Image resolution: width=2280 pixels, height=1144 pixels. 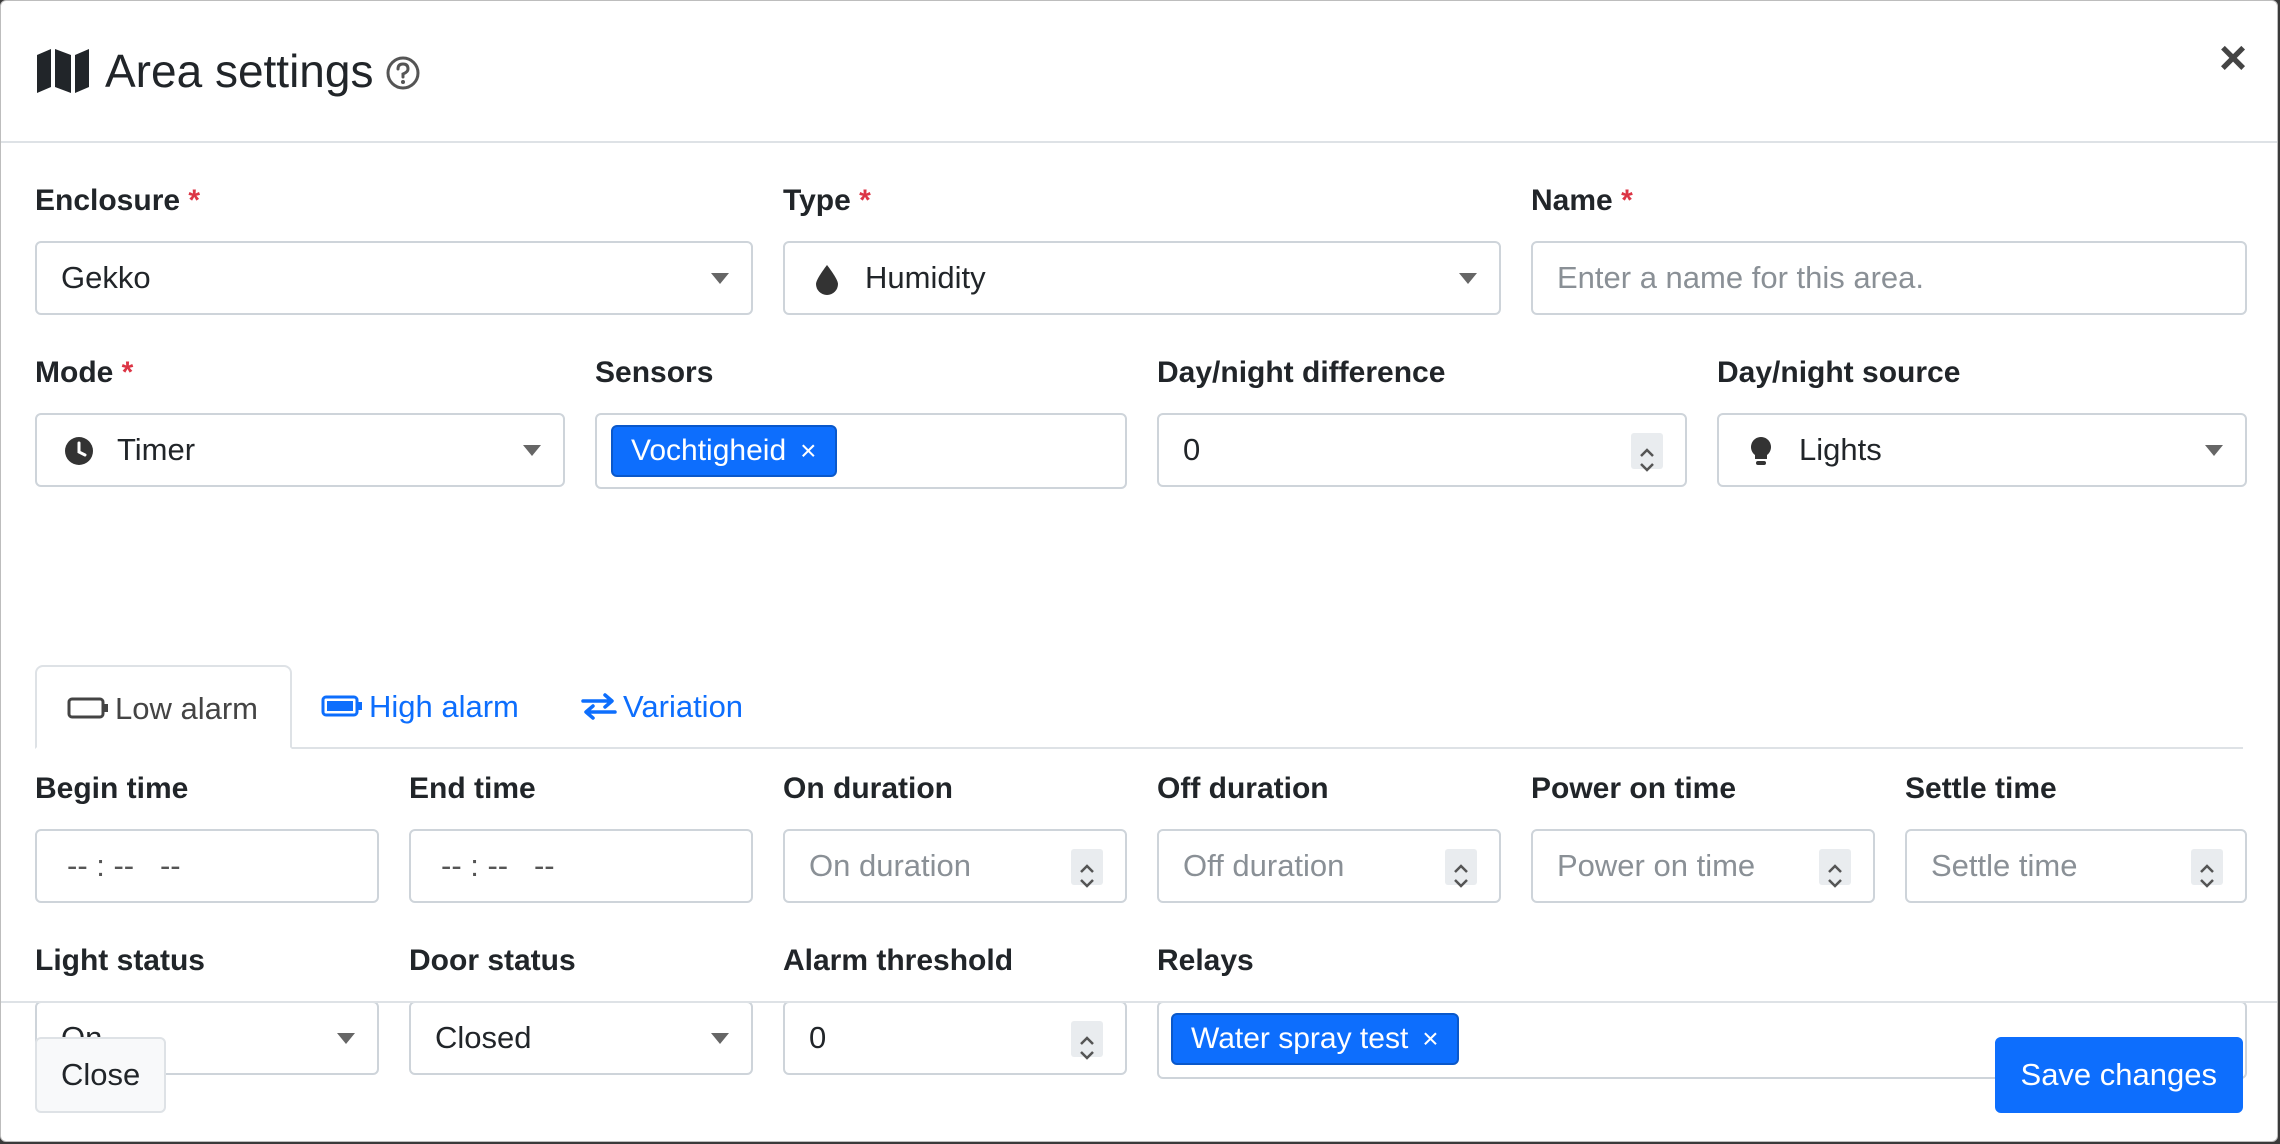 What do you see at coordinates (1982, 450) in the screenshot?
I see `day-night-source-select: Lights` at bounding box center [1982, 450].